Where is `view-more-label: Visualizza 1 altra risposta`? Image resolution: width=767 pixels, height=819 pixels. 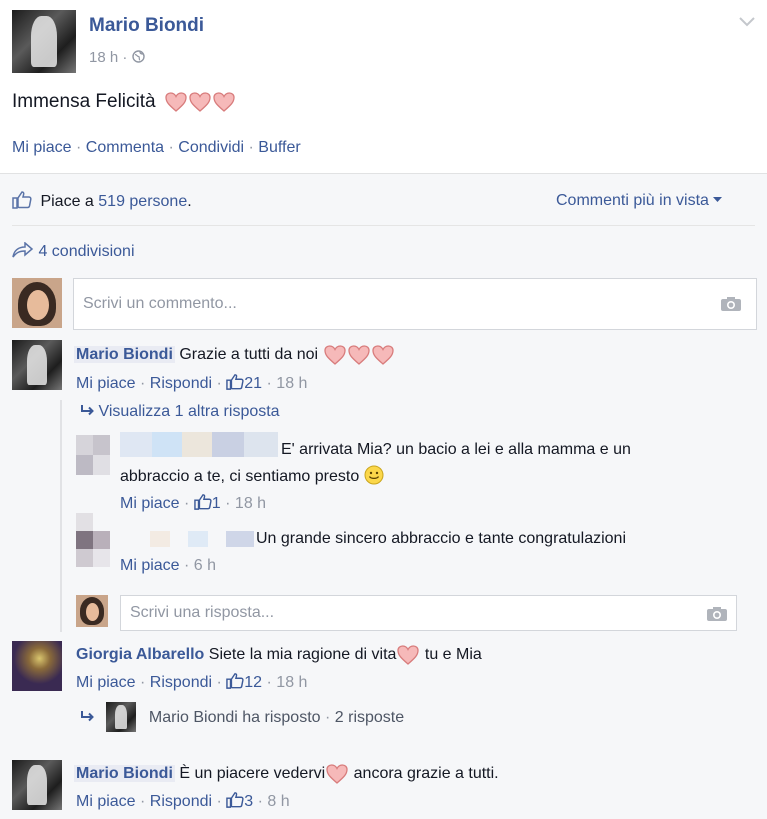
view-more-label: Visualizza 1 altra risposta is located at coordinates (189, 411).